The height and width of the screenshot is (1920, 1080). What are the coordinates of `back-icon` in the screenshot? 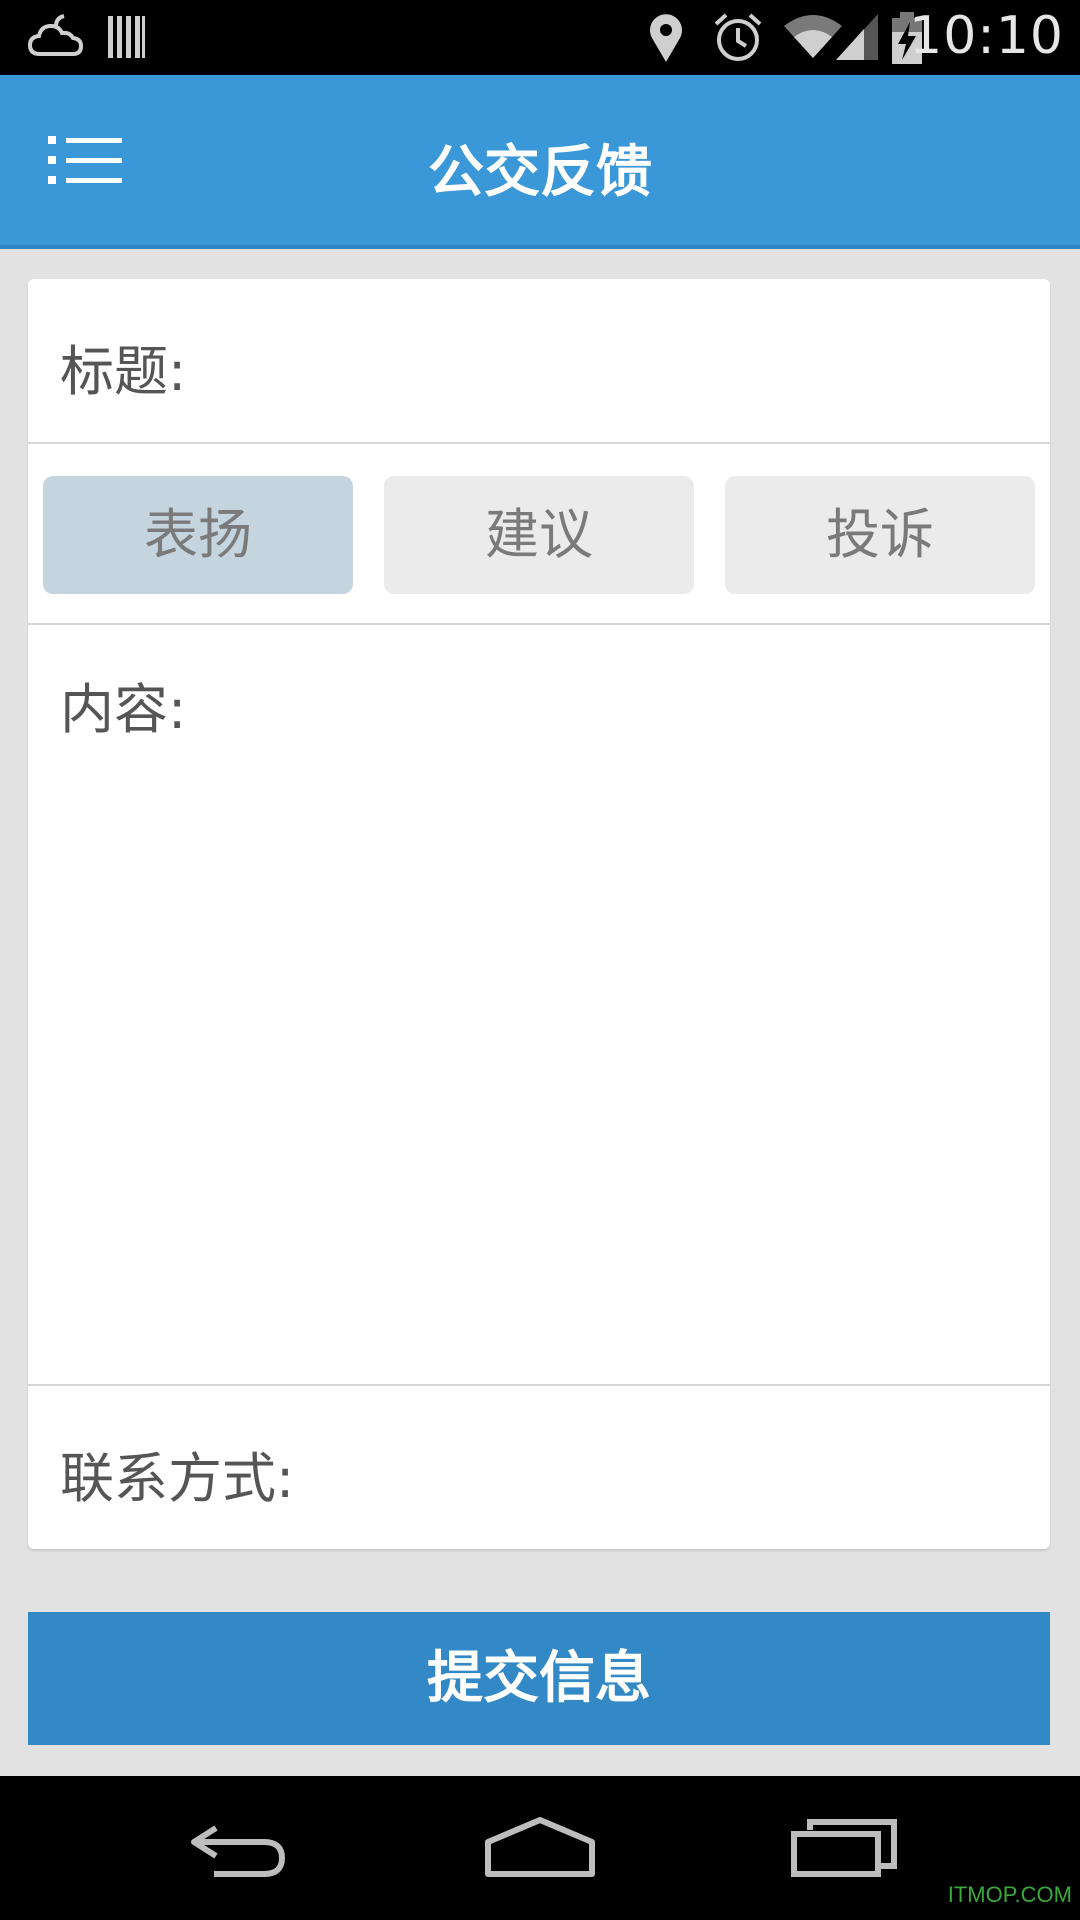 It's located at (238, 1851).